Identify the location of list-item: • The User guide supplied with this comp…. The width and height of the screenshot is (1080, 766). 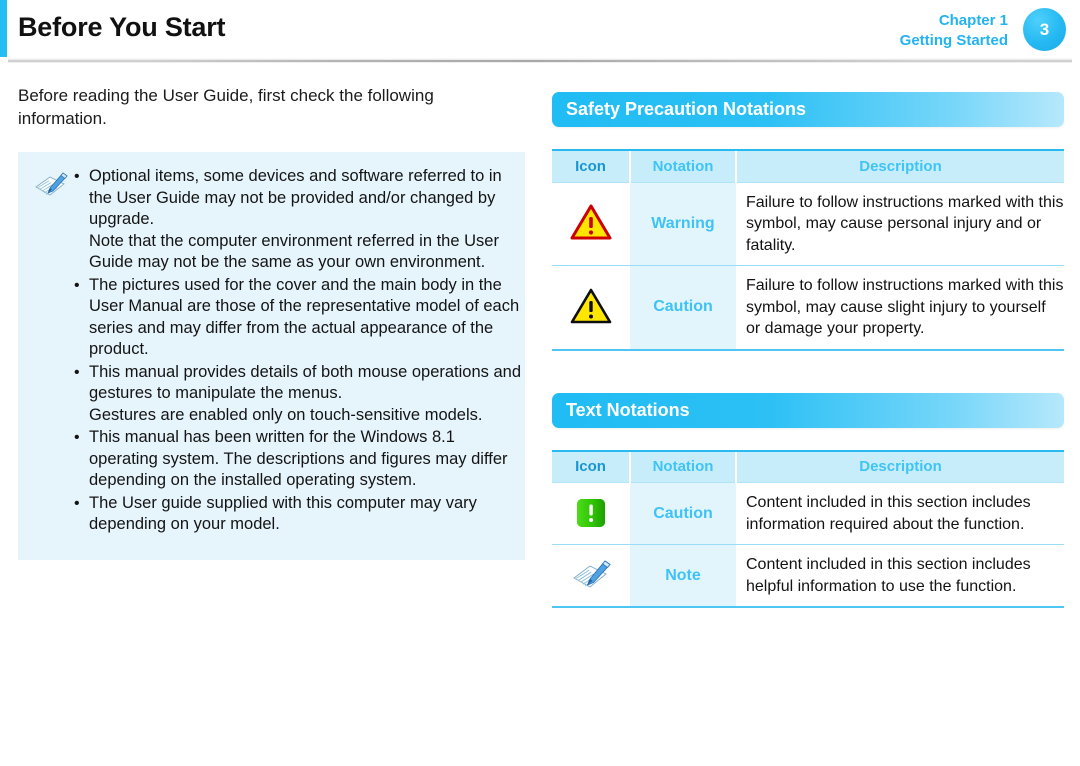
(299, 514).